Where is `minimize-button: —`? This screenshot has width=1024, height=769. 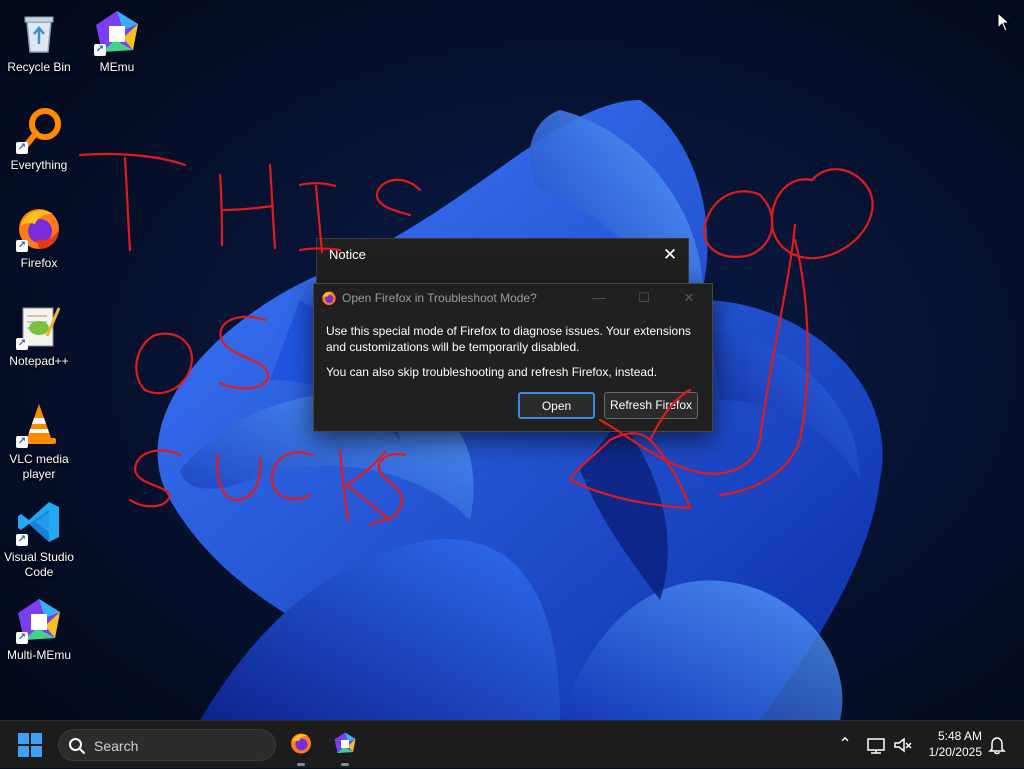
minimize-button: — is located at coordinates (599, 298).